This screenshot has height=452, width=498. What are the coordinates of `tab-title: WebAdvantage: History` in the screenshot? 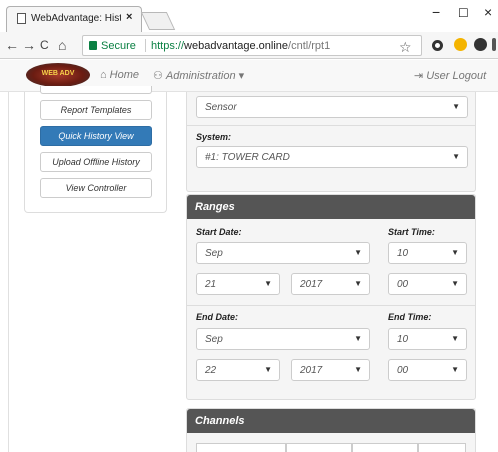 It's located at (76, 18).